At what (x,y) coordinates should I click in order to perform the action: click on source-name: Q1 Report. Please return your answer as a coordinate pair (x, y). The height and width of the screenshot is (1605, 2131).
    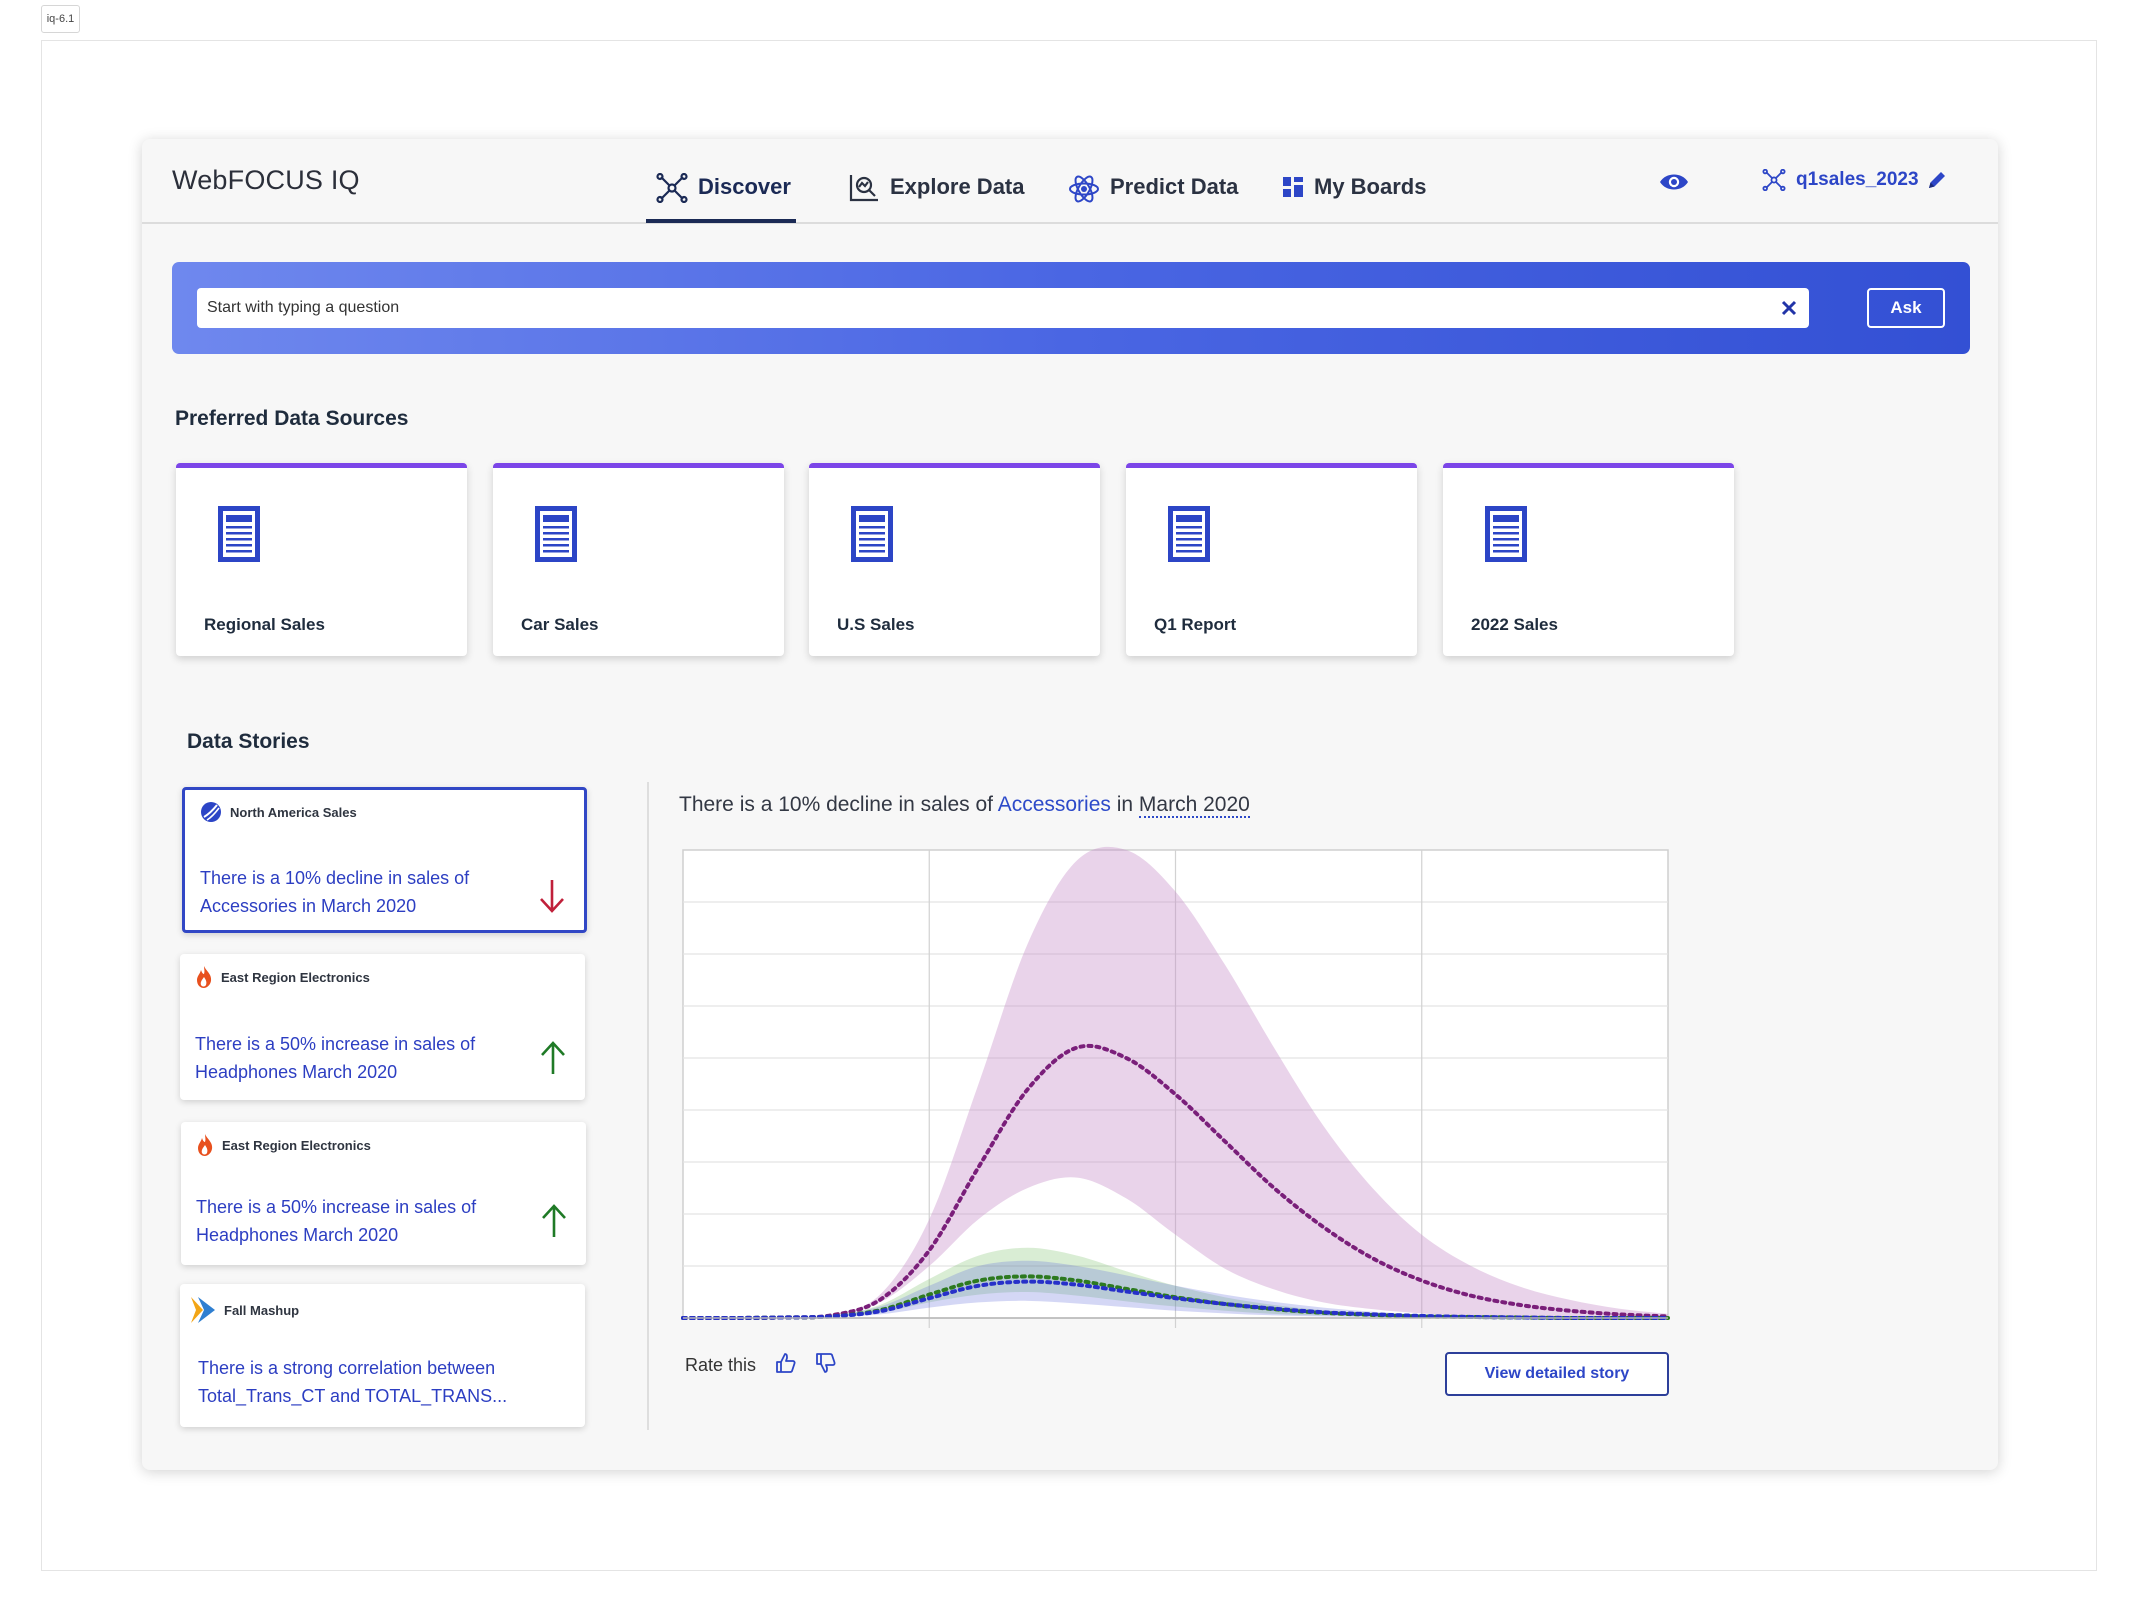
    Looking at the image, I should click on (1195, 624).